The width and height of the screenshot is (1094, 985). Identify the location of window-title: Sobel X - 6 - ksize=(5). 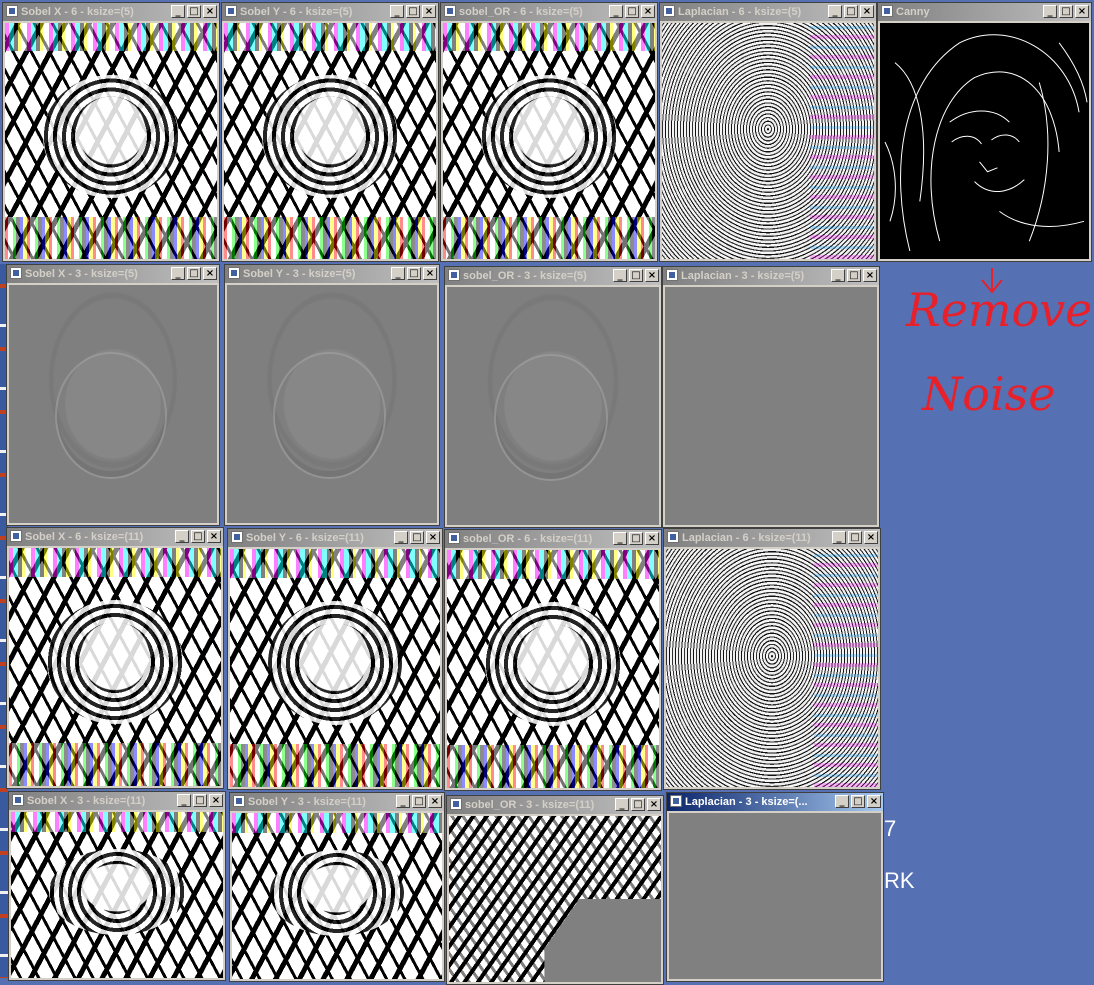
(77, 12).